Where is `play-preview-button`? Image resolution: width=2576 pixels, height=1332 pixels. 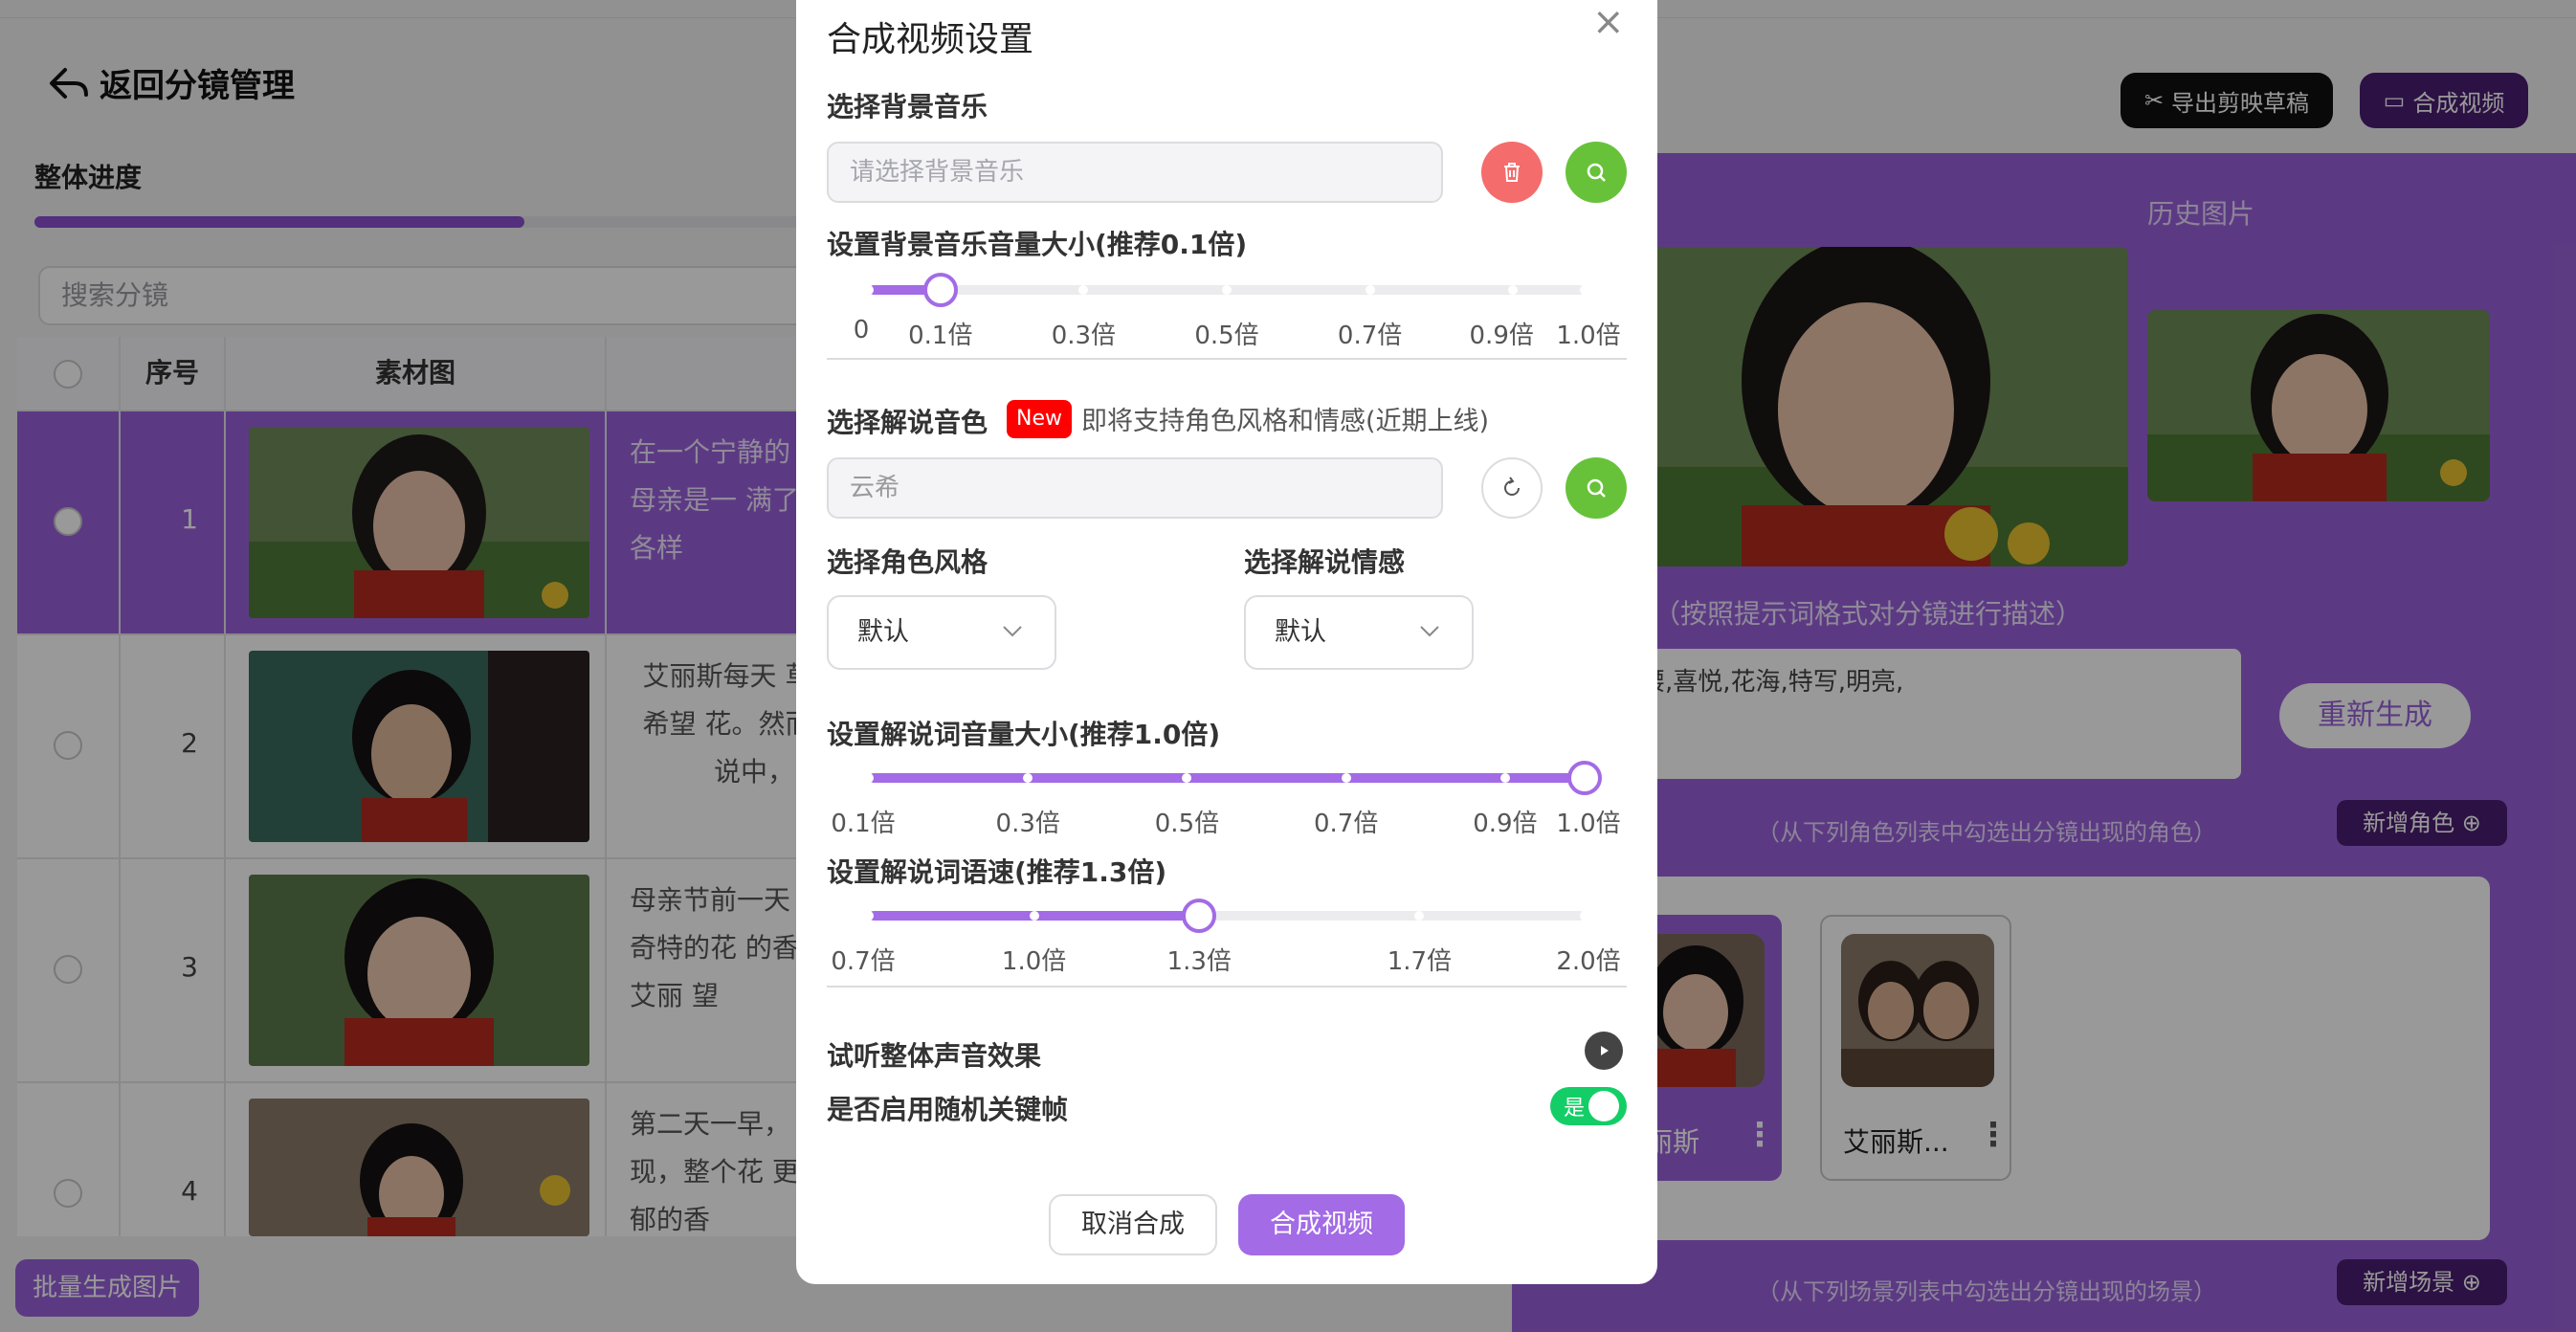
play-preview-button is located at coordinates (1604, 1051).